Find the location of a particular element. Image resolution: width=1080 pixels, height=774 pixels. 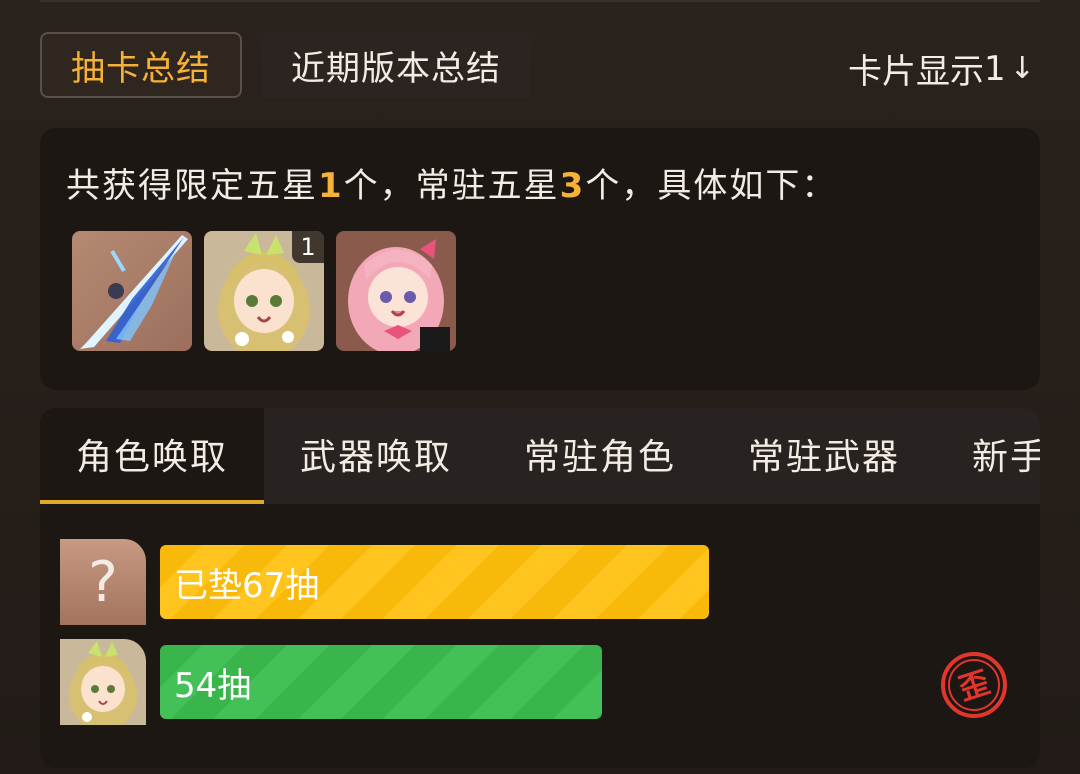

card-display-label: 卡片显示 is located at coordinates (916, 72).